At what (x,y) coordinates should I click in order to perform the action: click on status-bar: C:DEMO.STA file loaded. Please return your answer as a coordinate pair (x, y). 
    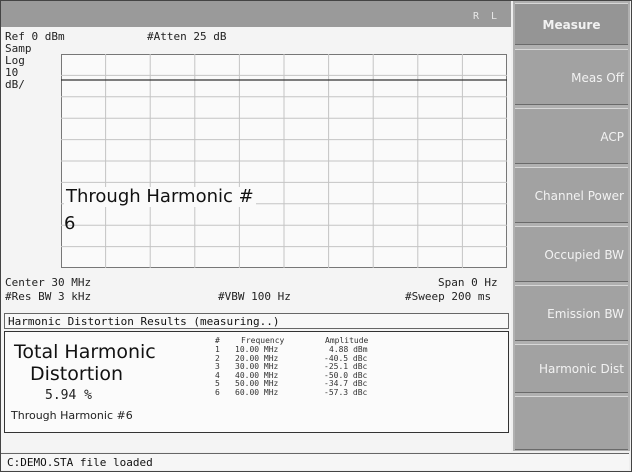
    Looking at the image, I should click on (315, 461).